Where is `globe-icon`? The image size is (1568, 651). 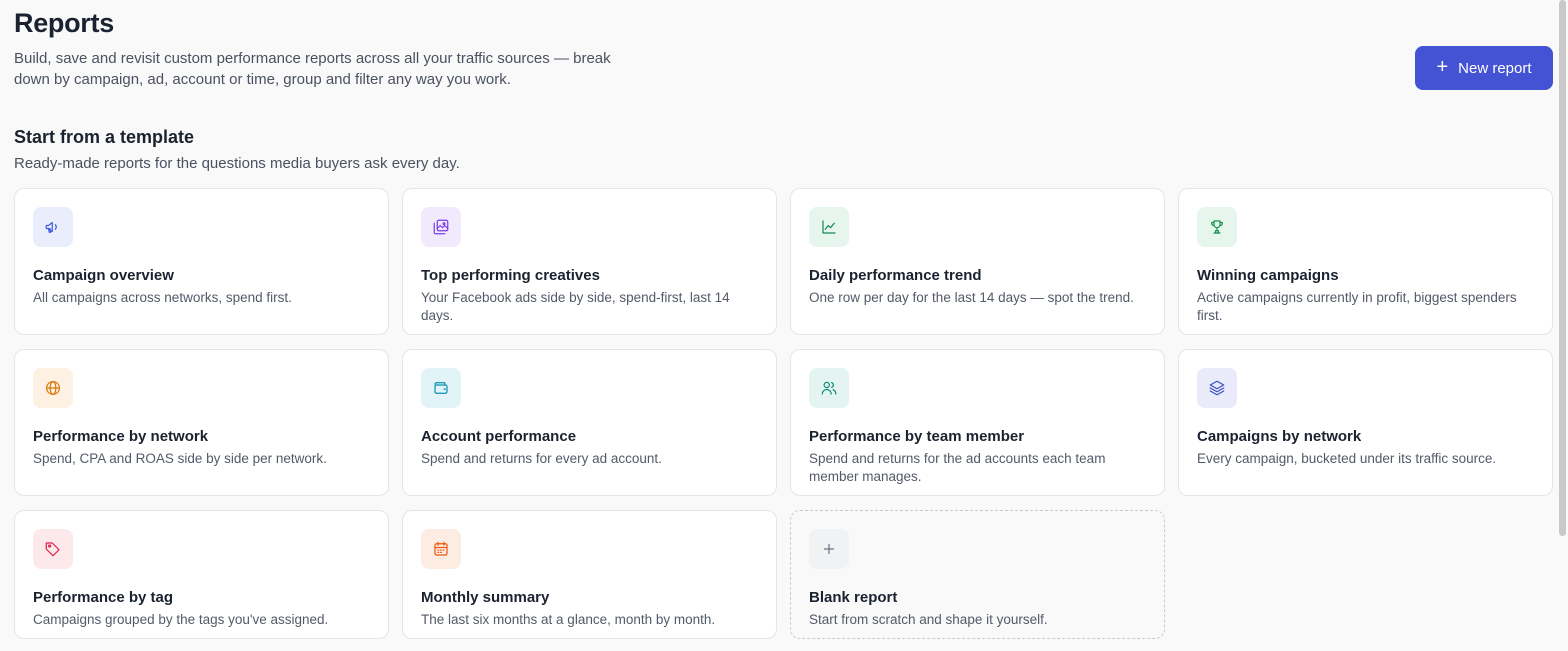
globe-icon is located at coordinates (53, 388).